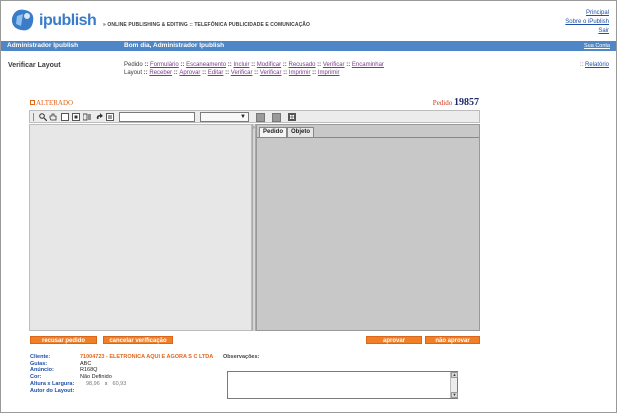  What do you see at coordinates (587, 13) in the screenshot?
I see `link-principal: Principal` at bounding box center [587, 13].